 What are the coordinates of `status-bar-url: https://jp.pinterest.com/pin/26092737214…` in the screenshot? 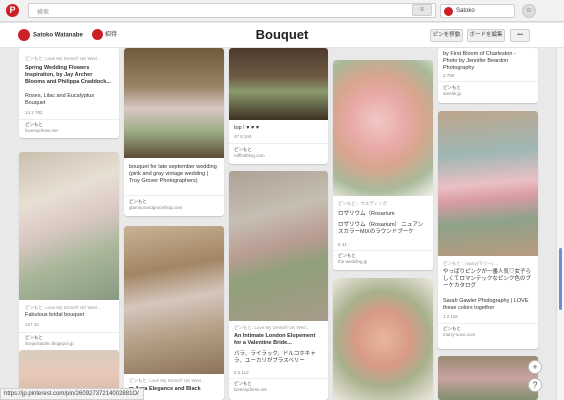 It's located at (72, 394).